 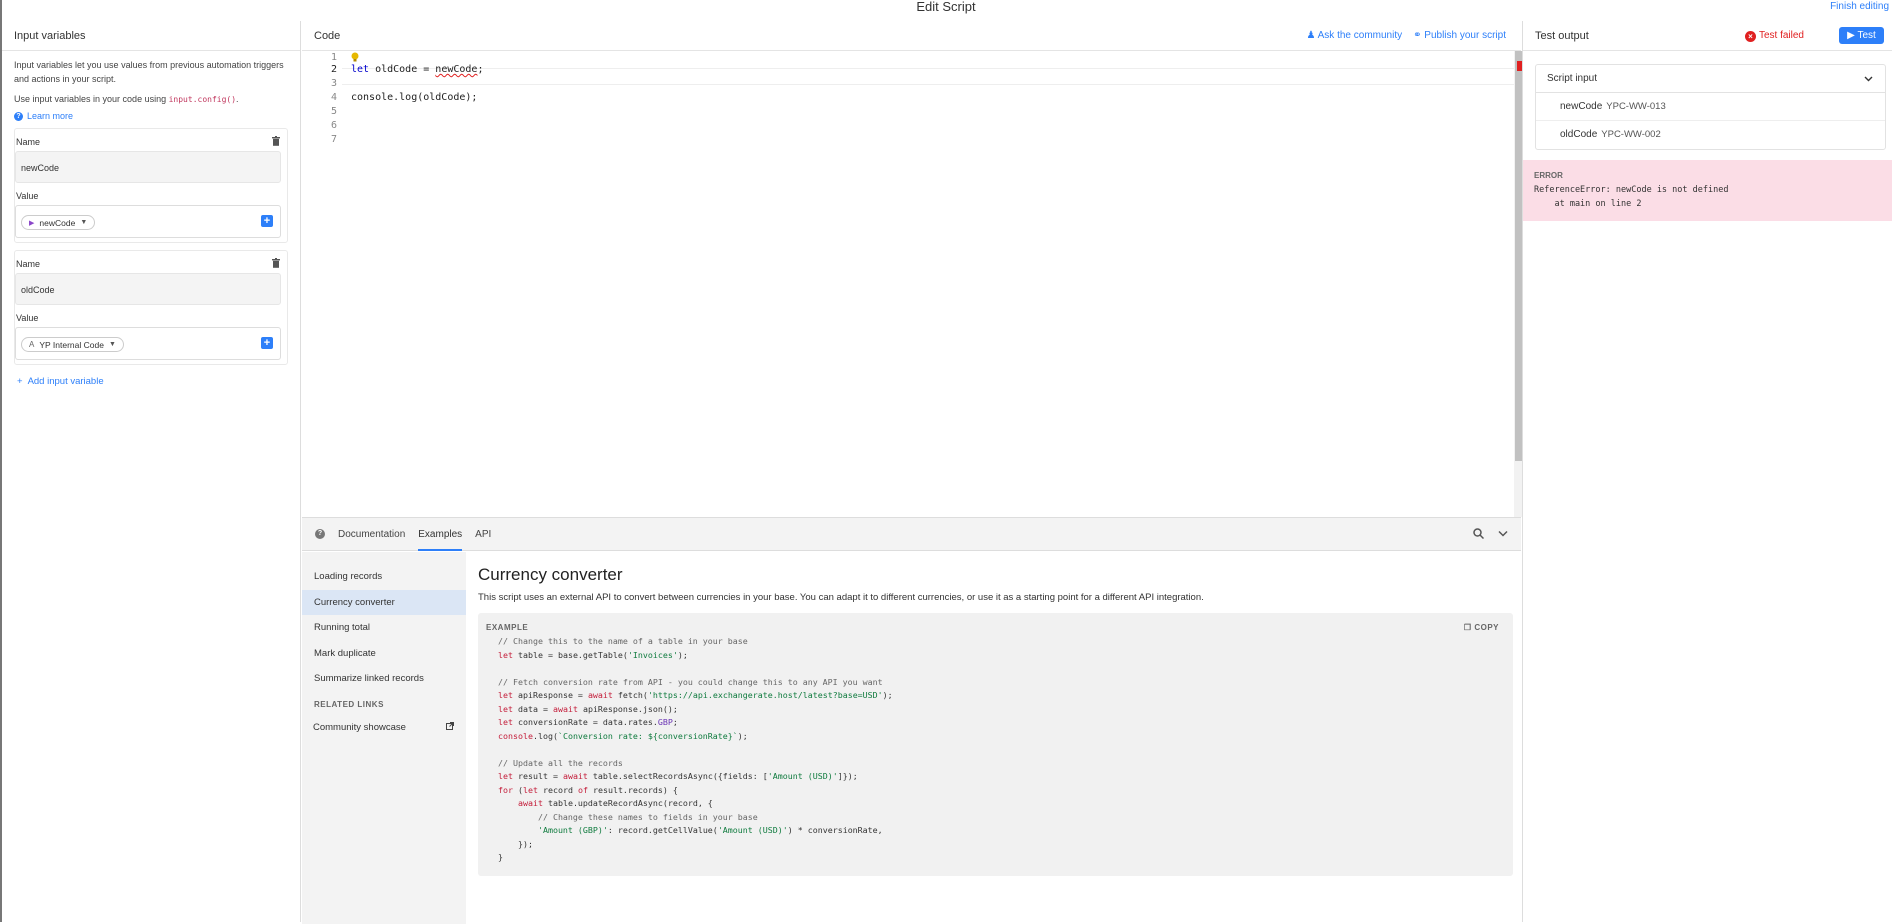 I want to click on code-token: console, so click(x=515, y=735).